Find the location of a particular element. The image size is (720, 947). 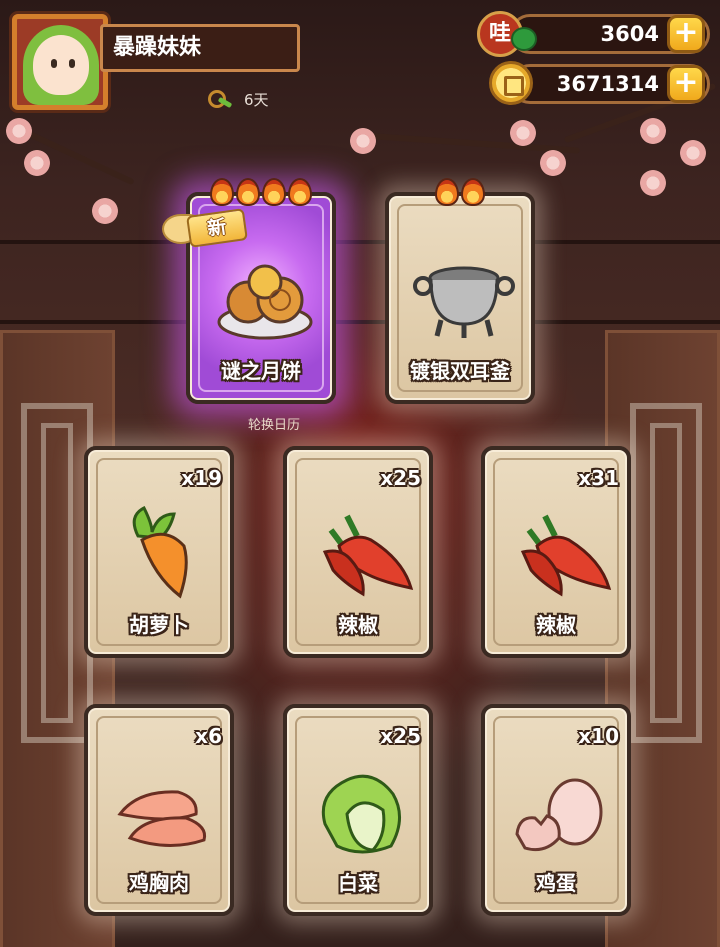

mooncake-icon is located at coordinates (265, 302).